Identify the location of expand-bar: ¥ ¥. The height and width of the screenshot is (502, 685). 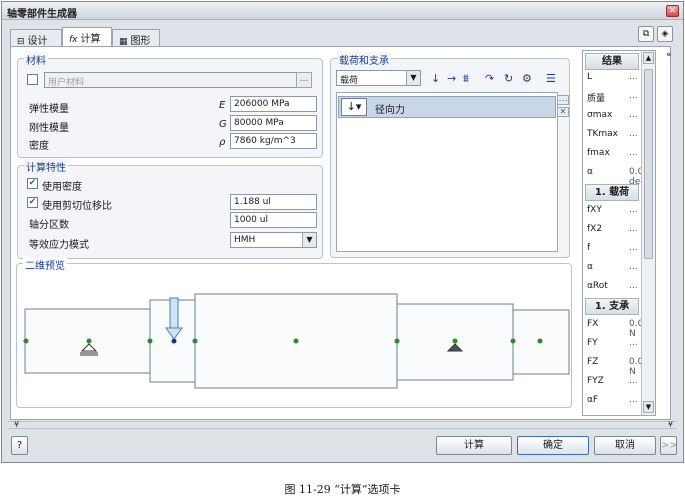
(342, 425).